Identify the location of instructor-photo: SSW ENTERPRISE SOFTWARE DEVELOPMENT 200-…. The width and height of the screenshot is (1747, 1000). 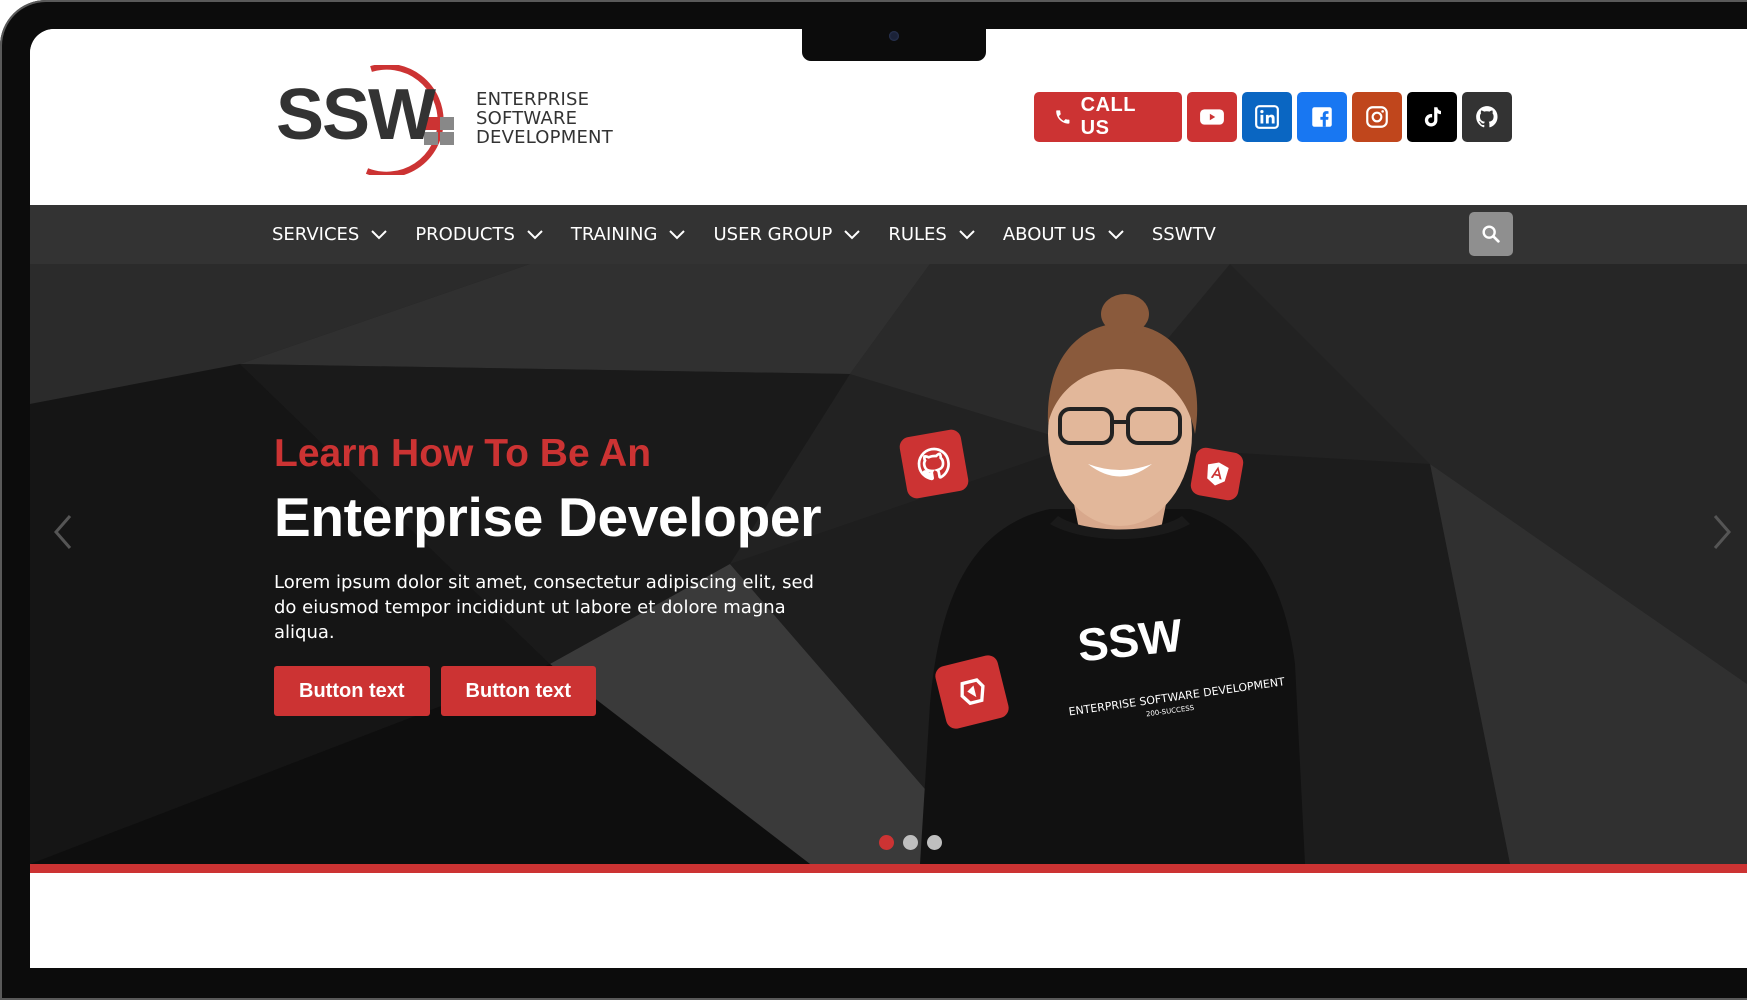
(1112, 579).